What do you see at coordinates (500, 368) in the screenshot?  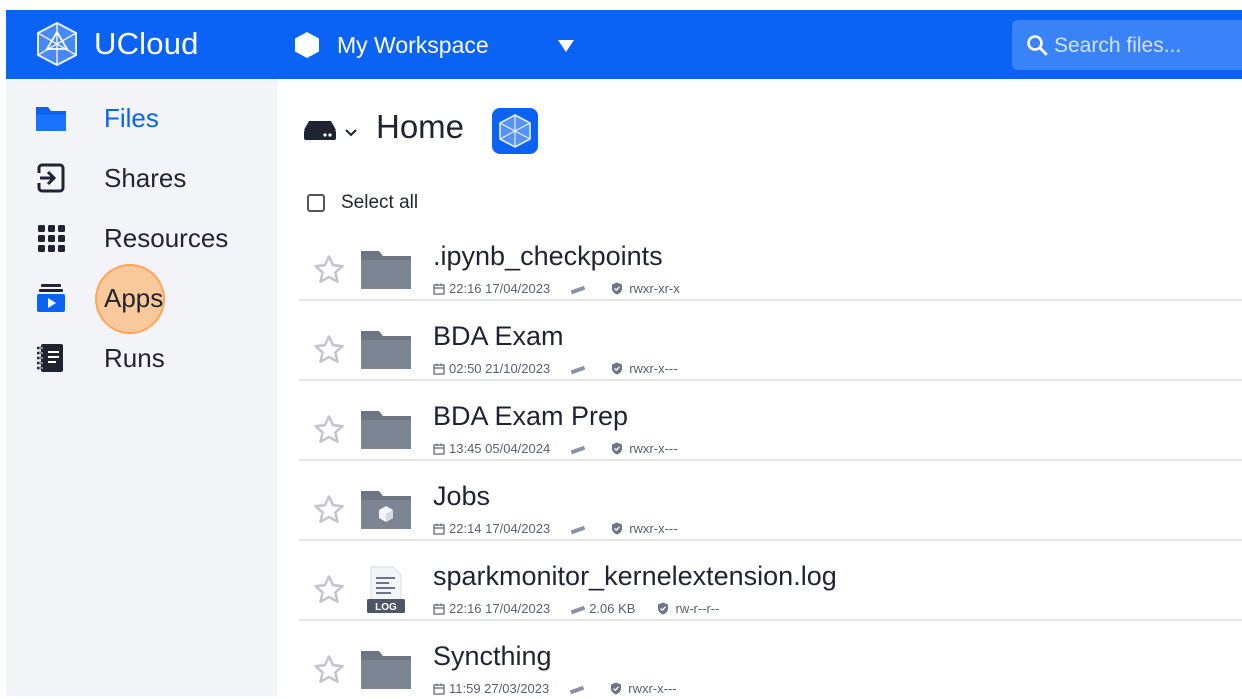 I see `file-date: 02:50 21/10/2023` at bounding box center [500, 368].